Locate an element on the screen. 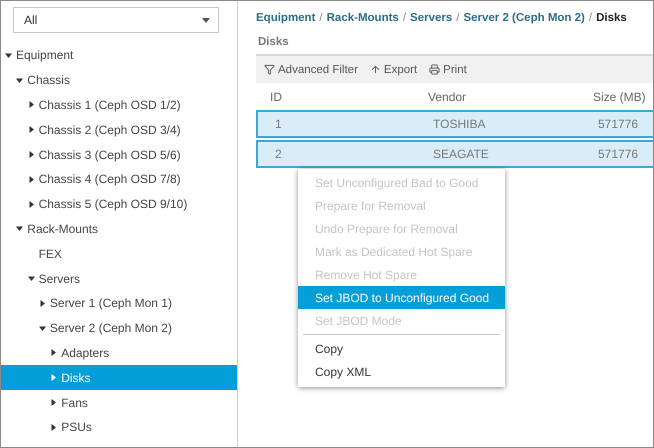 Image resolution: width=654 pixels, height=448 pixels. tree-item: Chassis 3 (Ceph OSD 5/6) is located at coordinates (119, 154).